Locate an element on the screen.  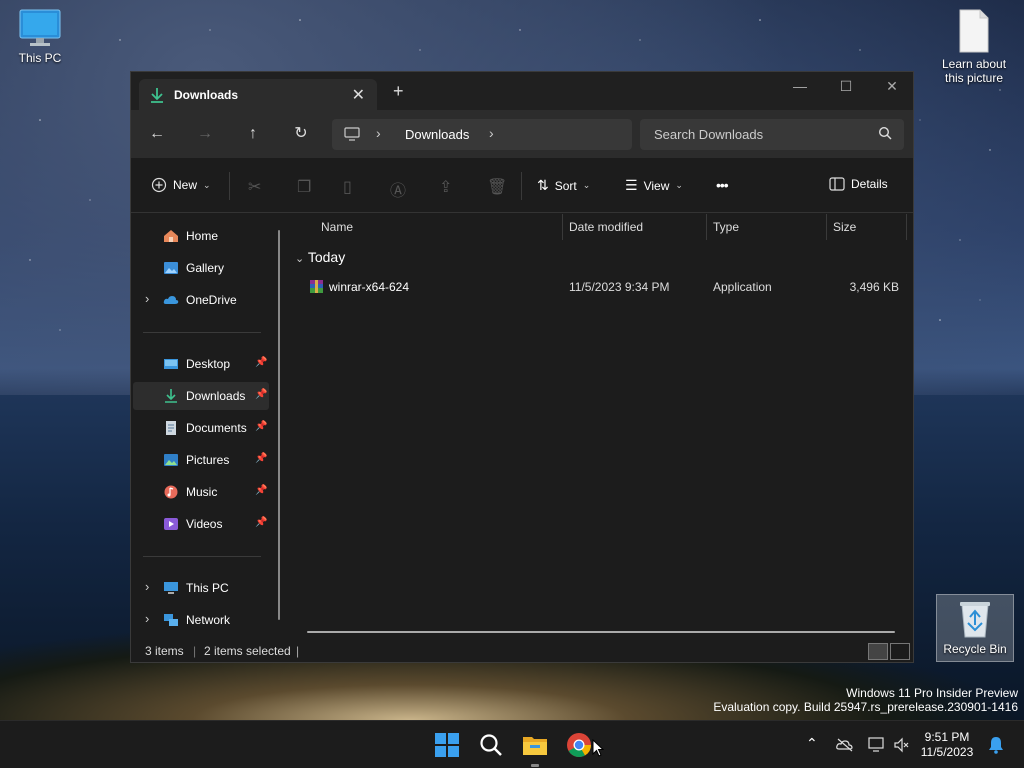
mouse-cursor-icon is located at coordinates (598, 748).